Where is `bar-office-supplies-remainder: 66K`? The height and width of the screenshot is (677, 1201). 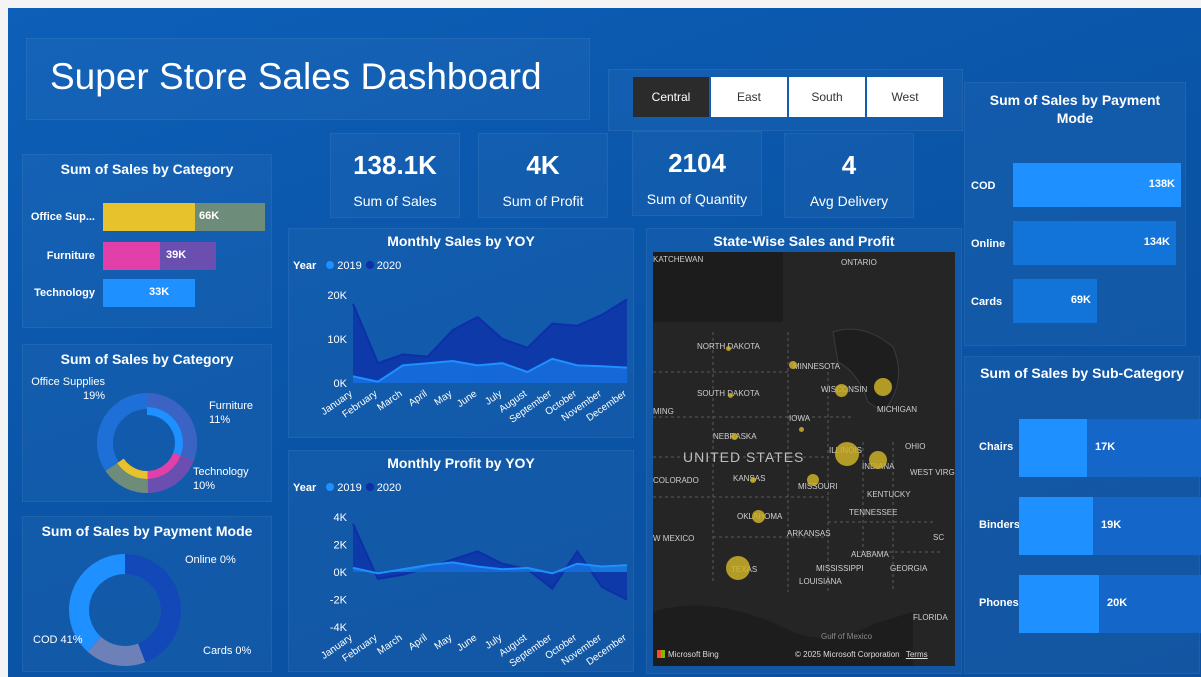 bar-office-supplies-remainder: 66K is located at coordinates (230, 217).